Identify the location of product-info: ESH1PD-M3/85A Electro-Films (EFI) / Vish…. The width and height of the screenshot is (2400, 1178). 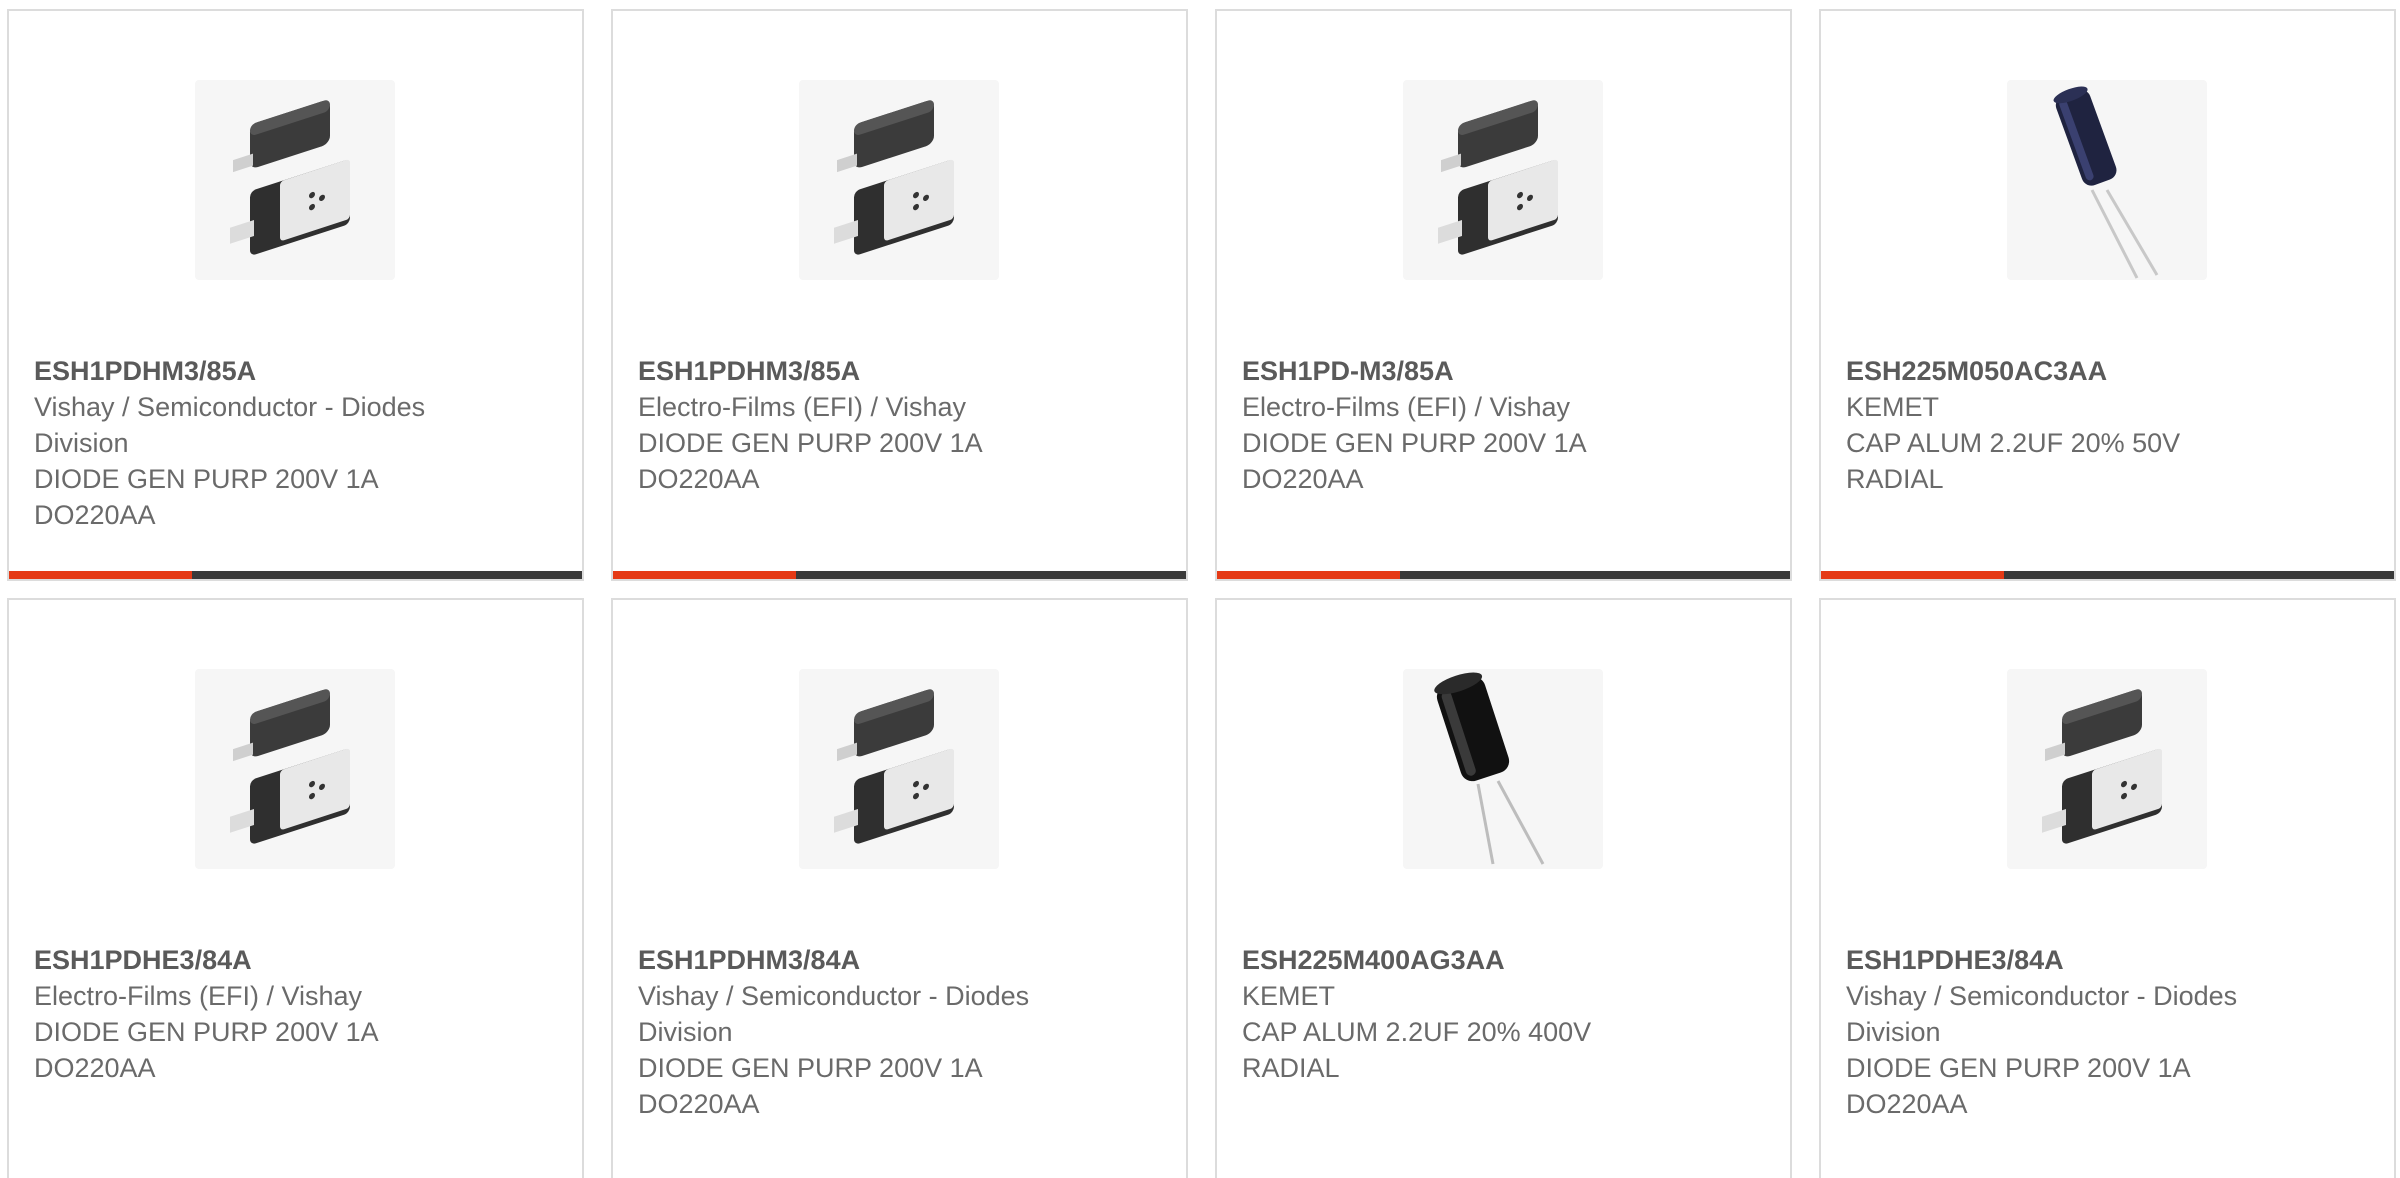
(1492, 425).